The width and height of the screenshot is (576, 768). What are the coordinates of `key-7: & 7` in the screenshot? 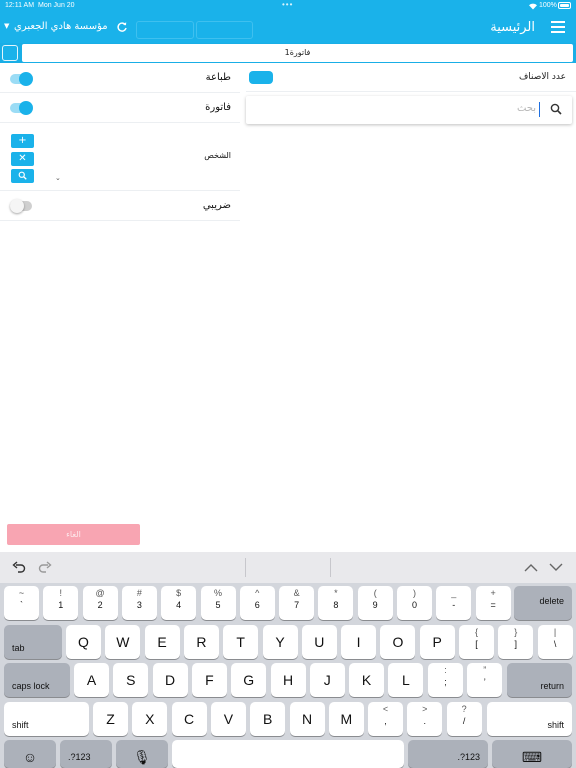 It's located at (297, 603).